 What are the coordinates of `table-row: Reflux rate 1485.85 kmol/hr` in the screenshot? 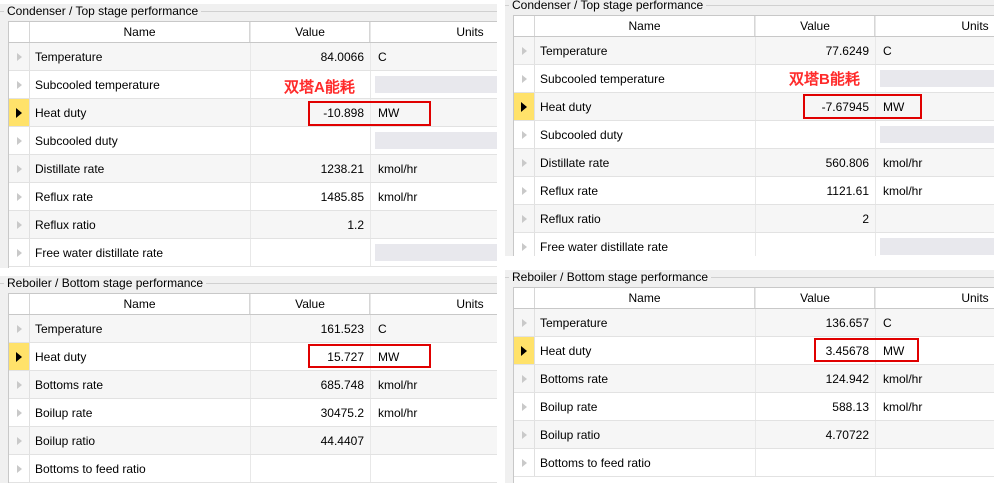 It's located at (253, 197).